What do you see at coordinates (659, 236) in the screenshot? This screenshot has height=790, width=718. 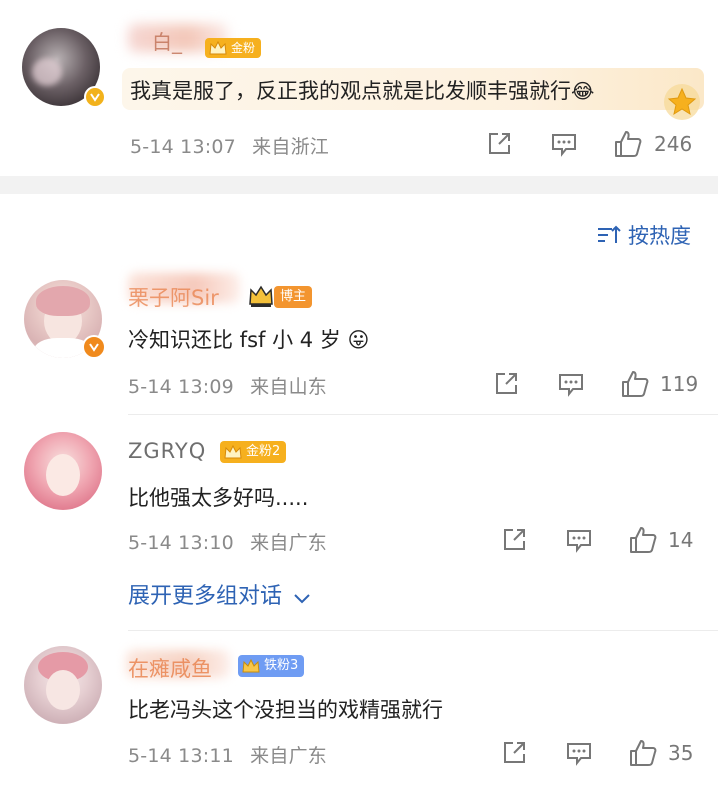 I see `sort-label: 按热度` at bounding box center [659, 236].